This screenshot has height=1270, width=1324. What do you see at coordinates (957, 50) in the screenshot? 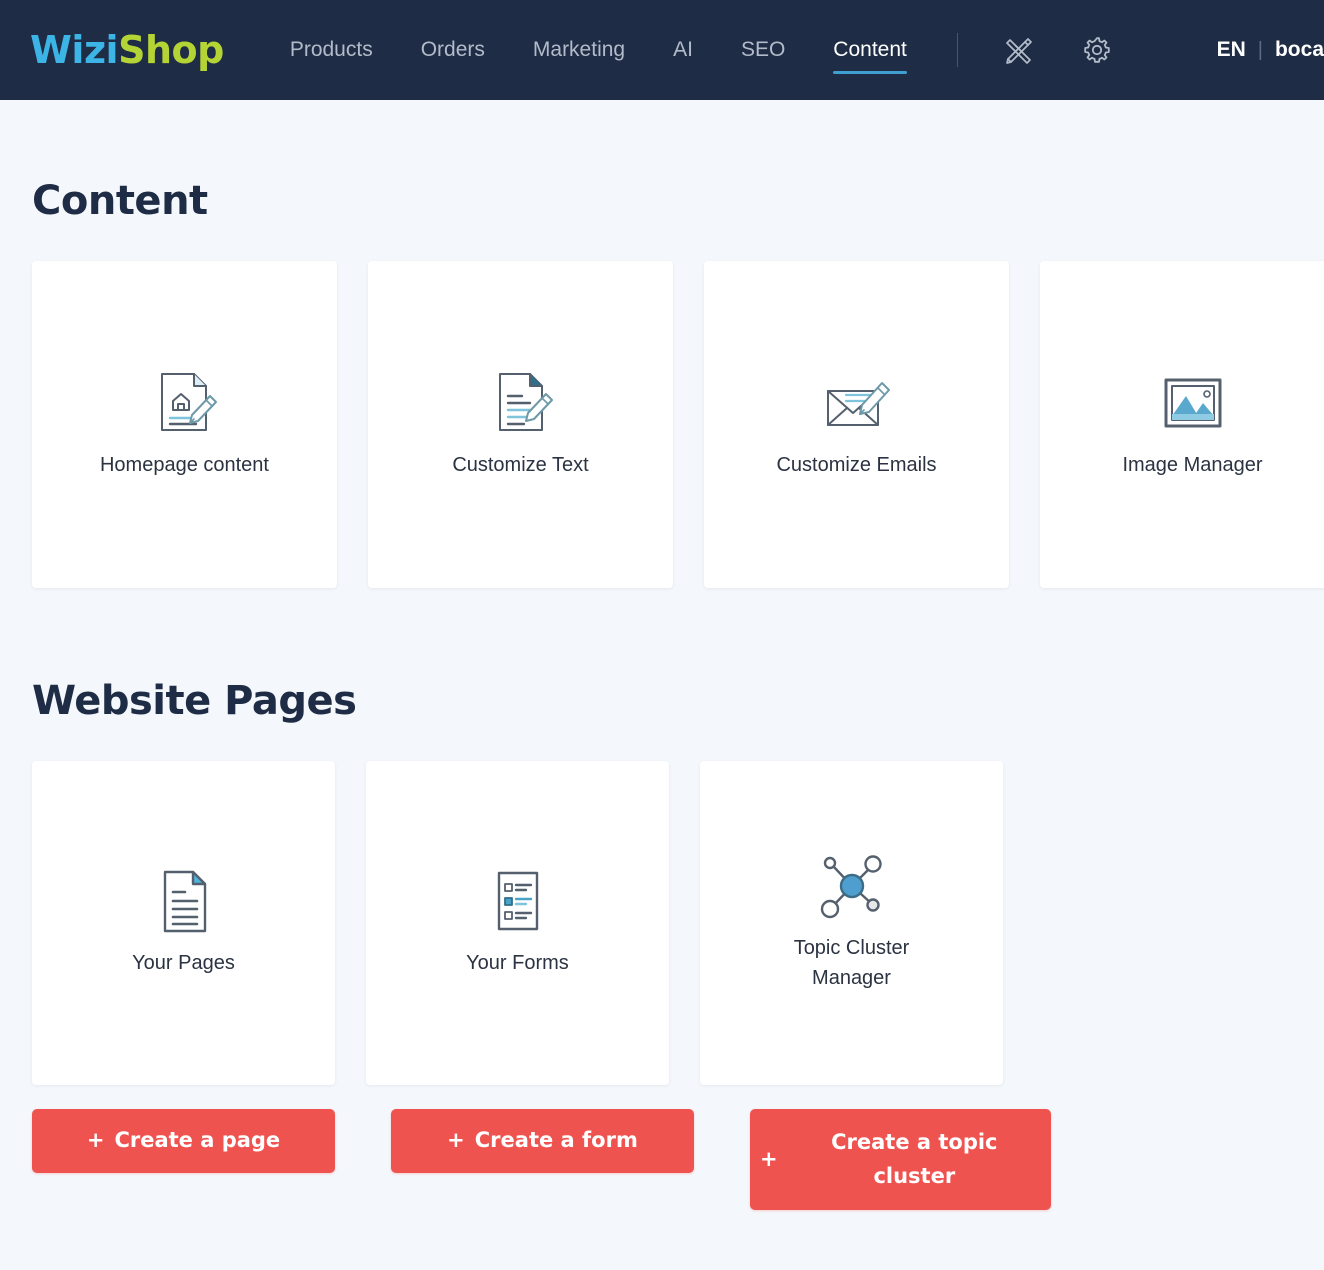
I see `nav-divider` at bounding box center [957, 50].